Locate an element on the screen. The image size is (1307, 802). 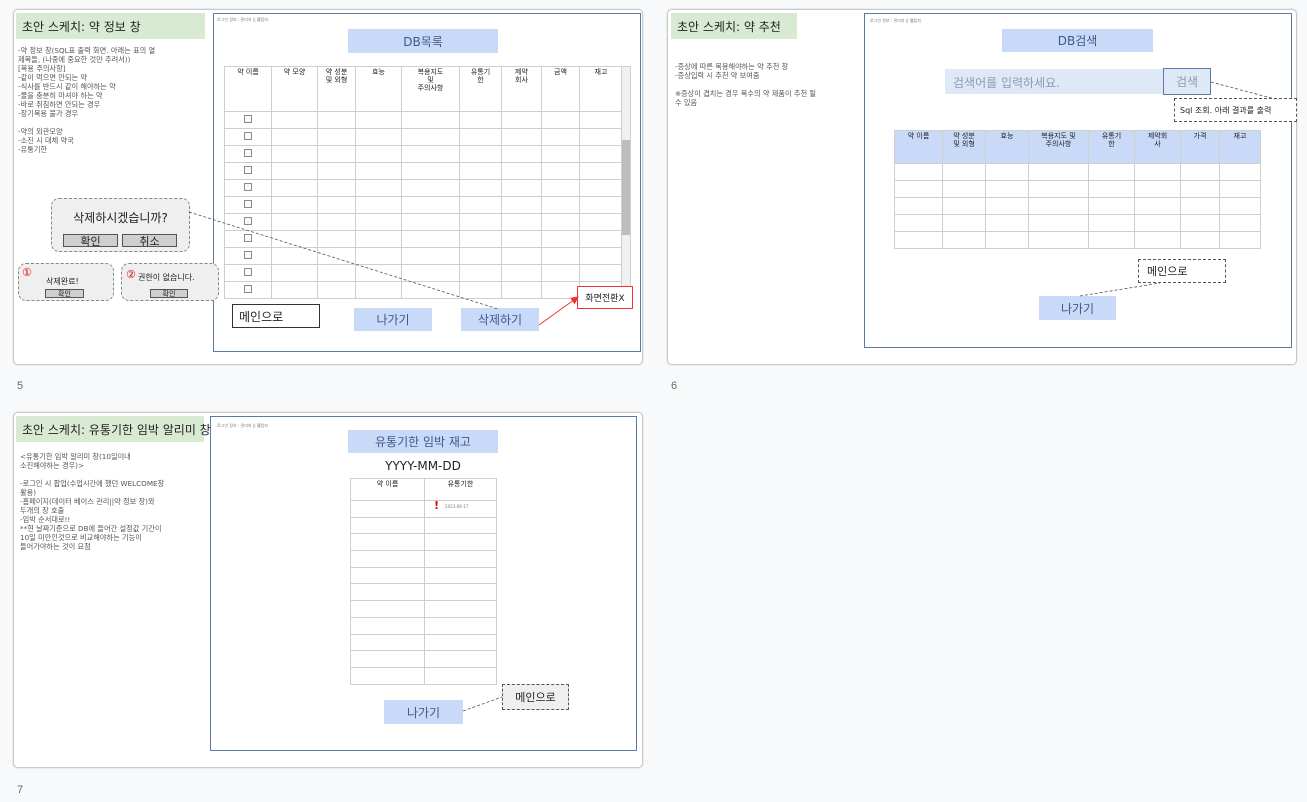
delete-button: 삭제하기 is located at coordinates (500, 319).